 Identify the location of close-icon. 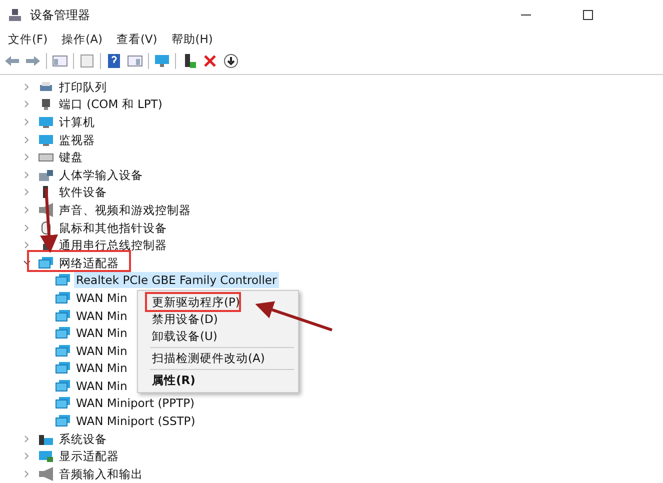
(210, 61).